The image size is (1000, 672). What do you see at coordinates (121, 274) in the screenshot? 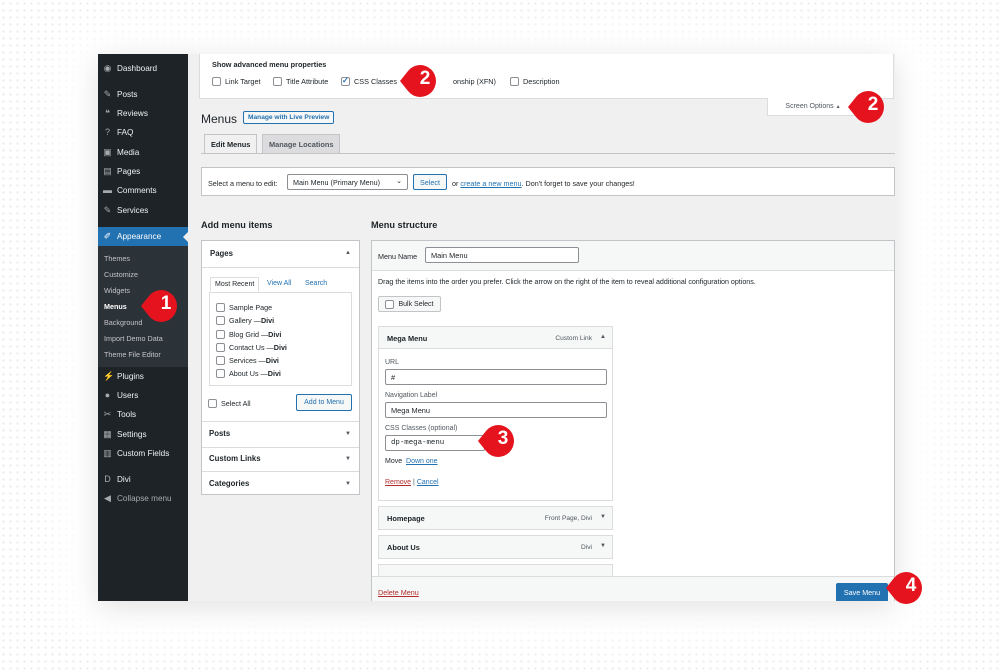
I see `submenu-customize: Customize` at bounding box center [121, 274].